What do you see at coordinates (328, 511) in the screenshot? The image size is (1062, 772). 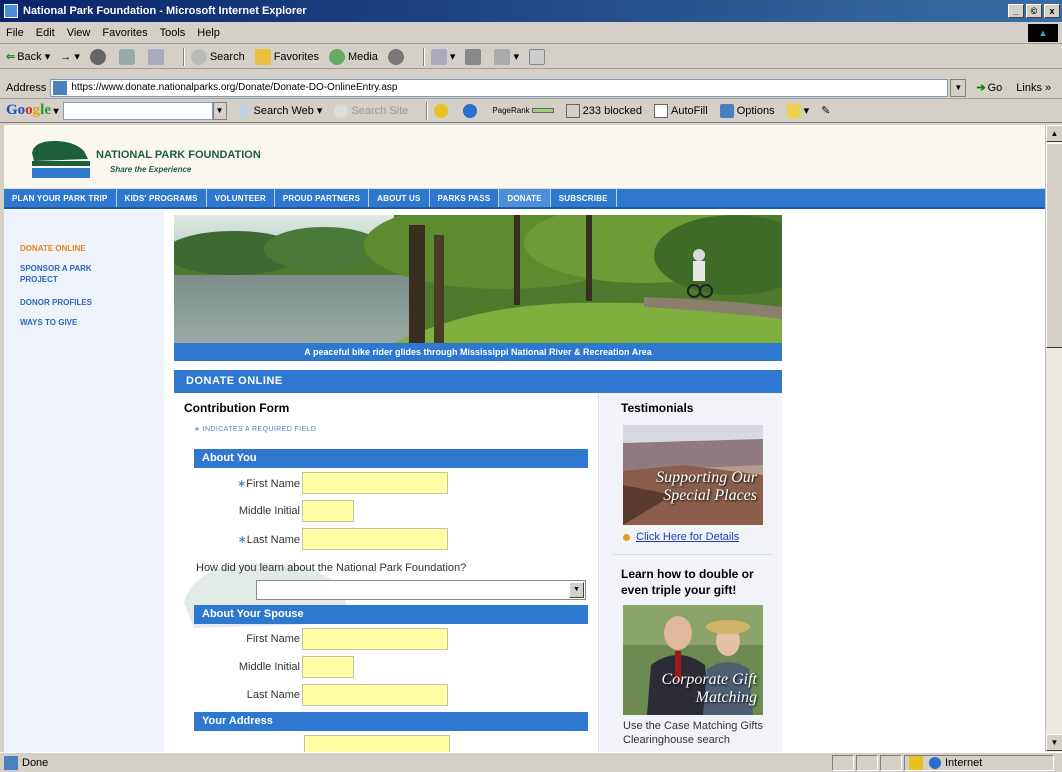 I see `middle-initial-input` at bounding box center [328, 511].